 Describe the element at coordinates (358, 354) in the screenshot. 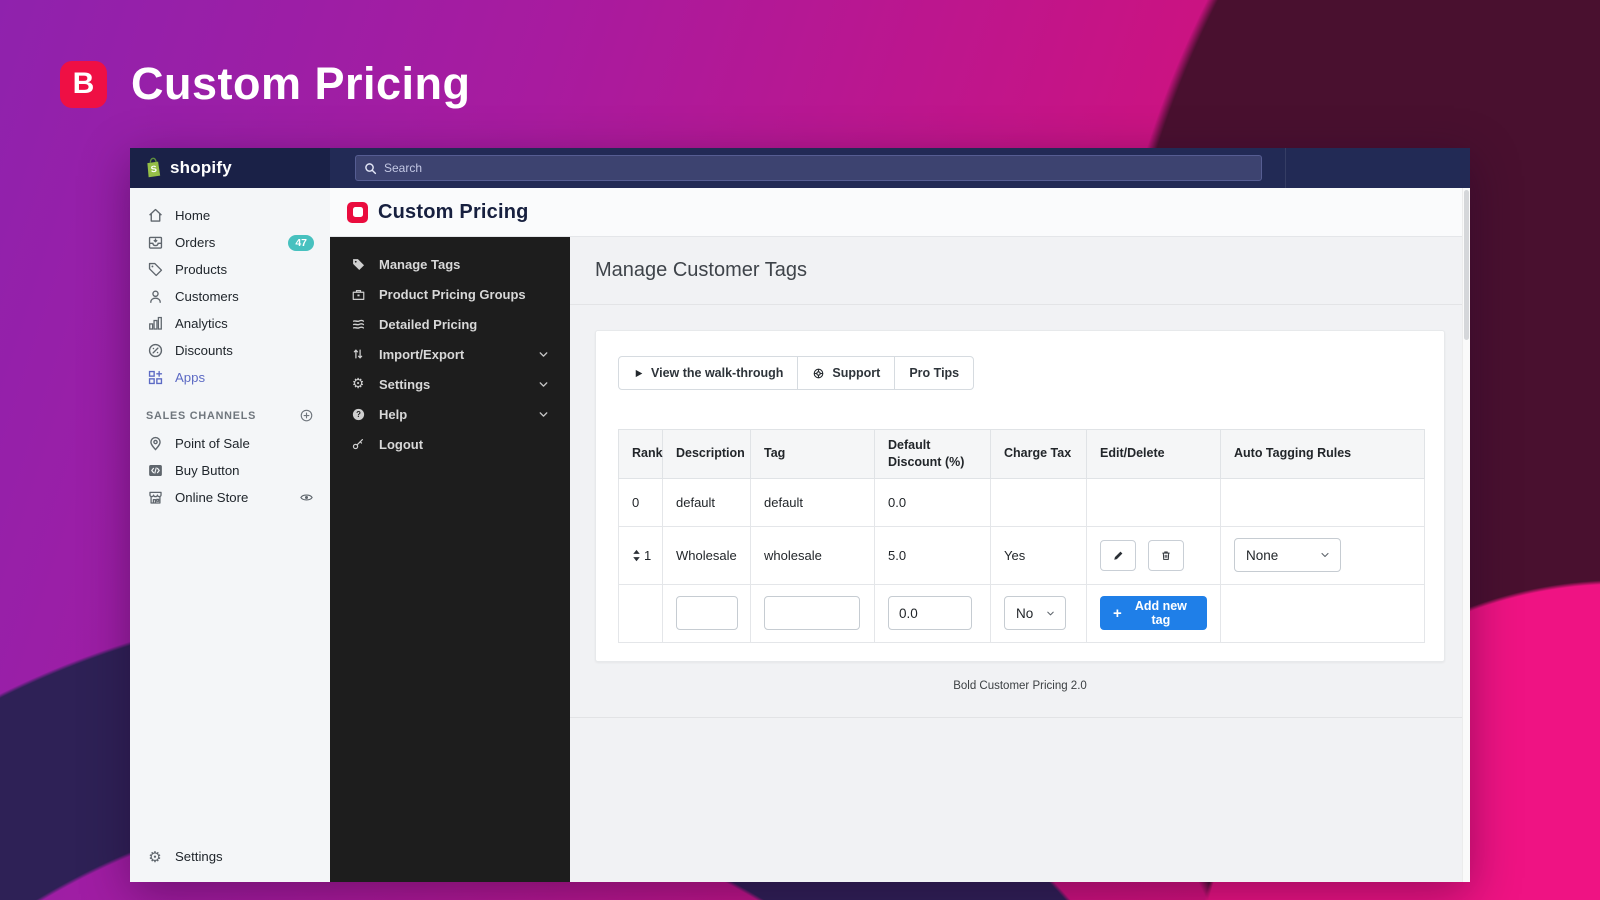

I see `import-export-icon` at that location.